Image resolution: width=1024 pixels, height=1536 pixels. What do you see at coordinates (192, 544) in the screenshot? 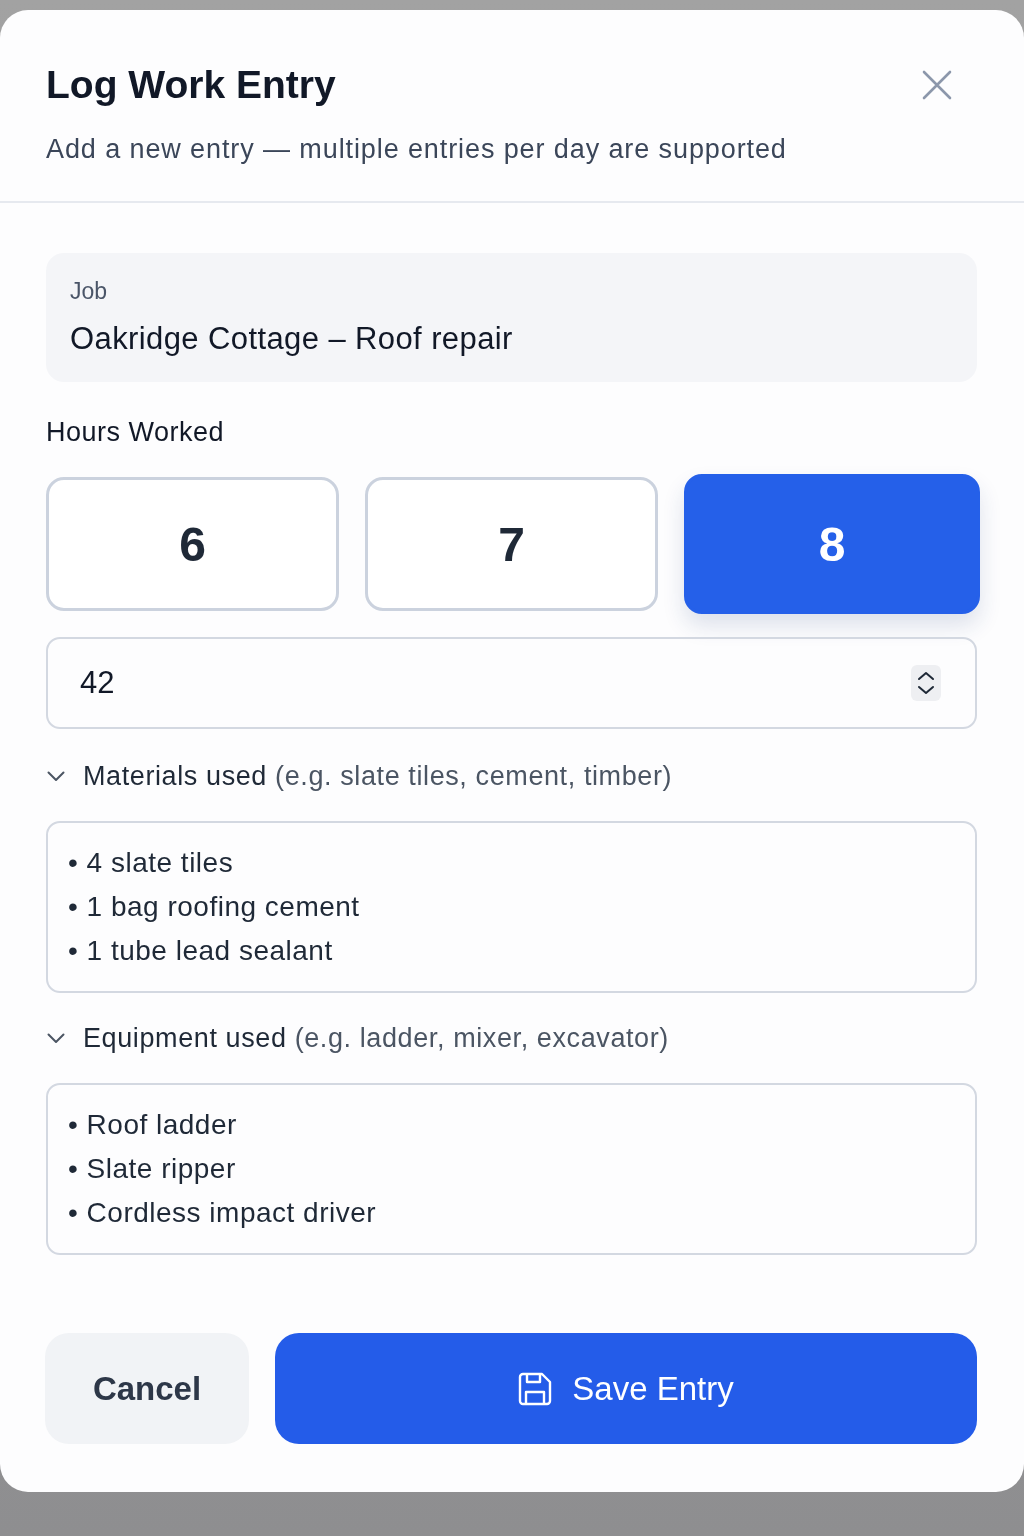
I see `hour-option: 6` at bounding box center [192, 544].